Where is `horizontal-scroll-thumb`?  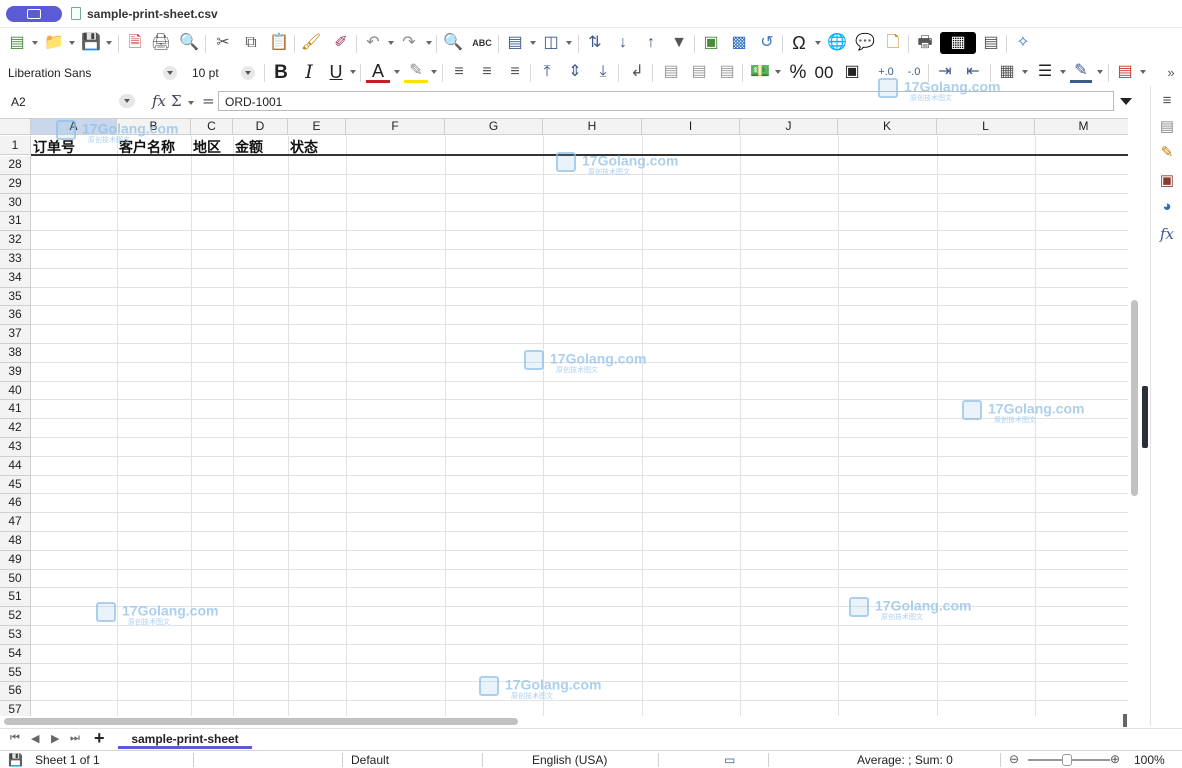
horizontal-scroll-thumb is located at coordinates (261, 721).